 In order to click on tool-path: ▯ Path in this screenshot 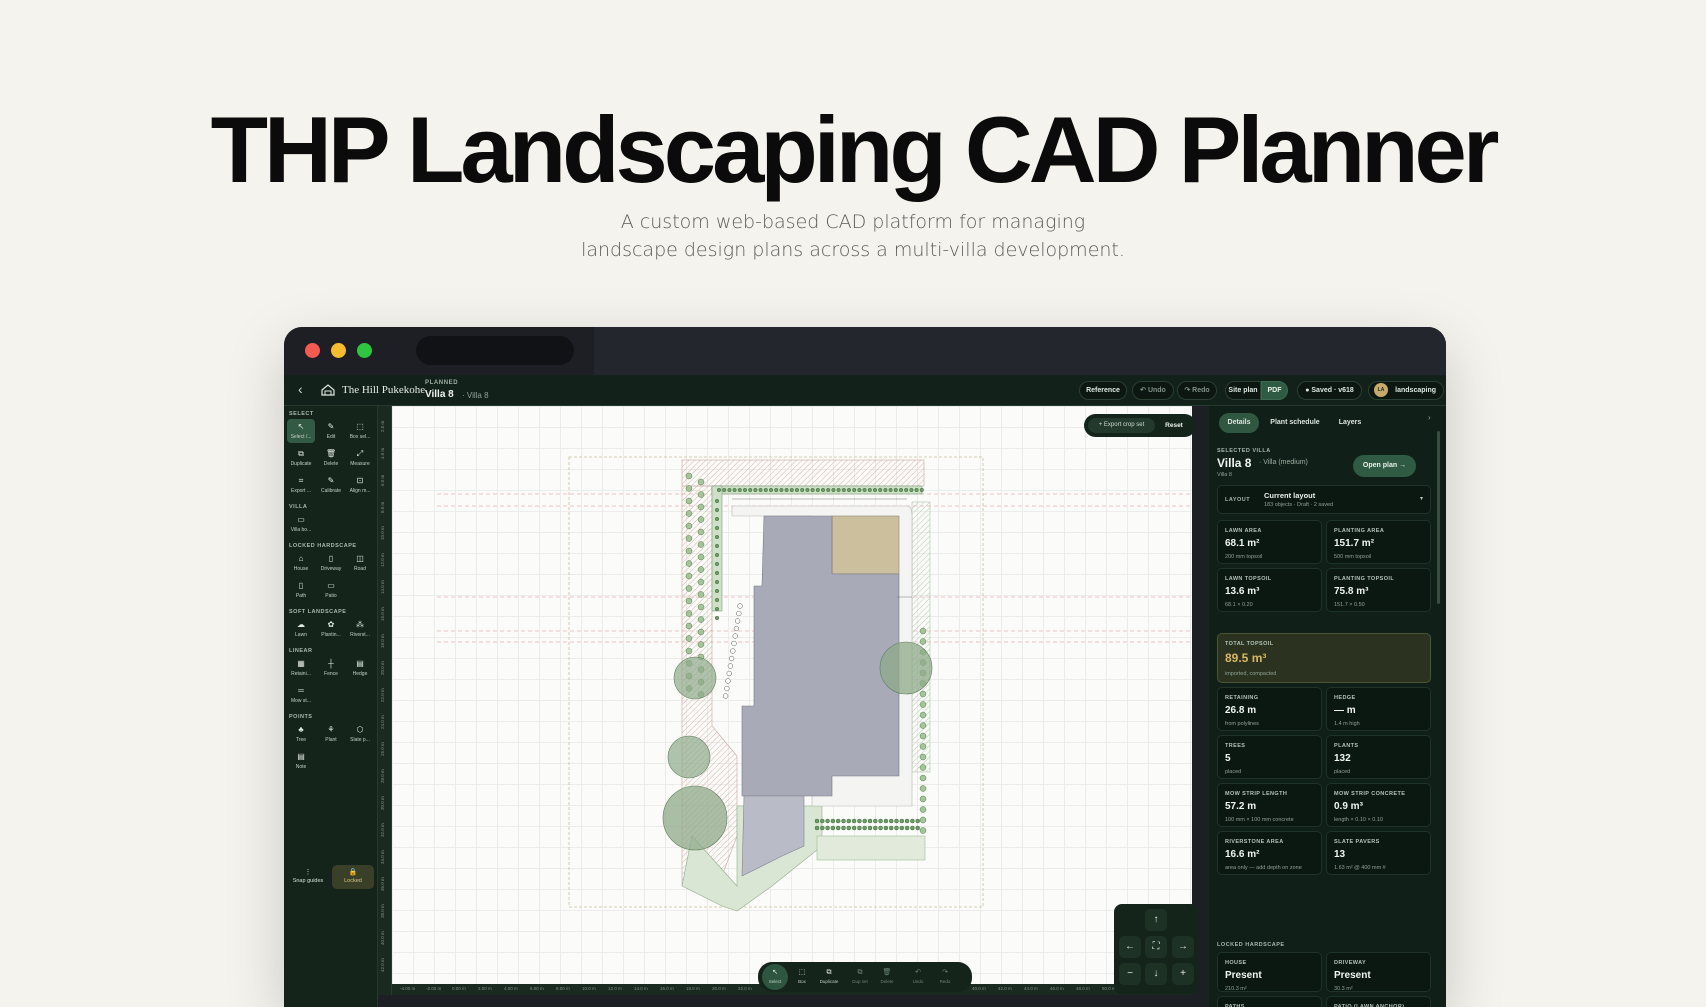, I will do `click(301, 590)`.